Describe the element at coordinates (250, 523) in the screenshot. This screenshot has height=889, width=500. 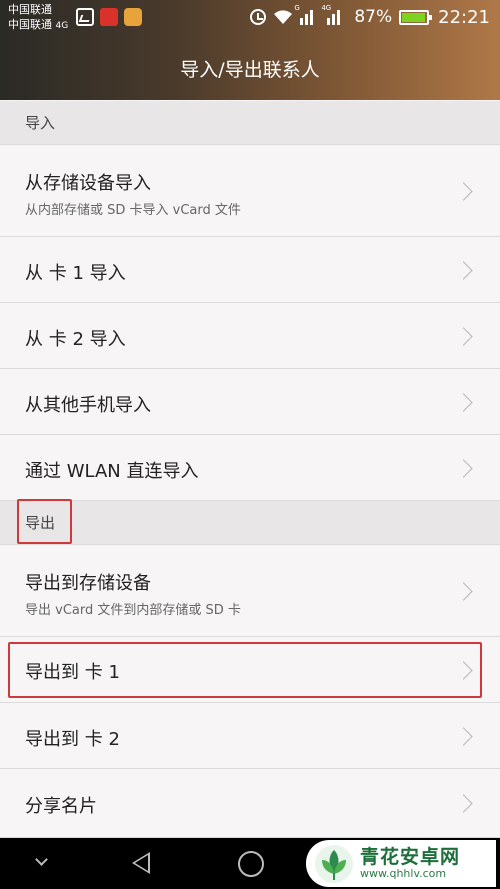
I see `section-header-export: 导出` at that location.